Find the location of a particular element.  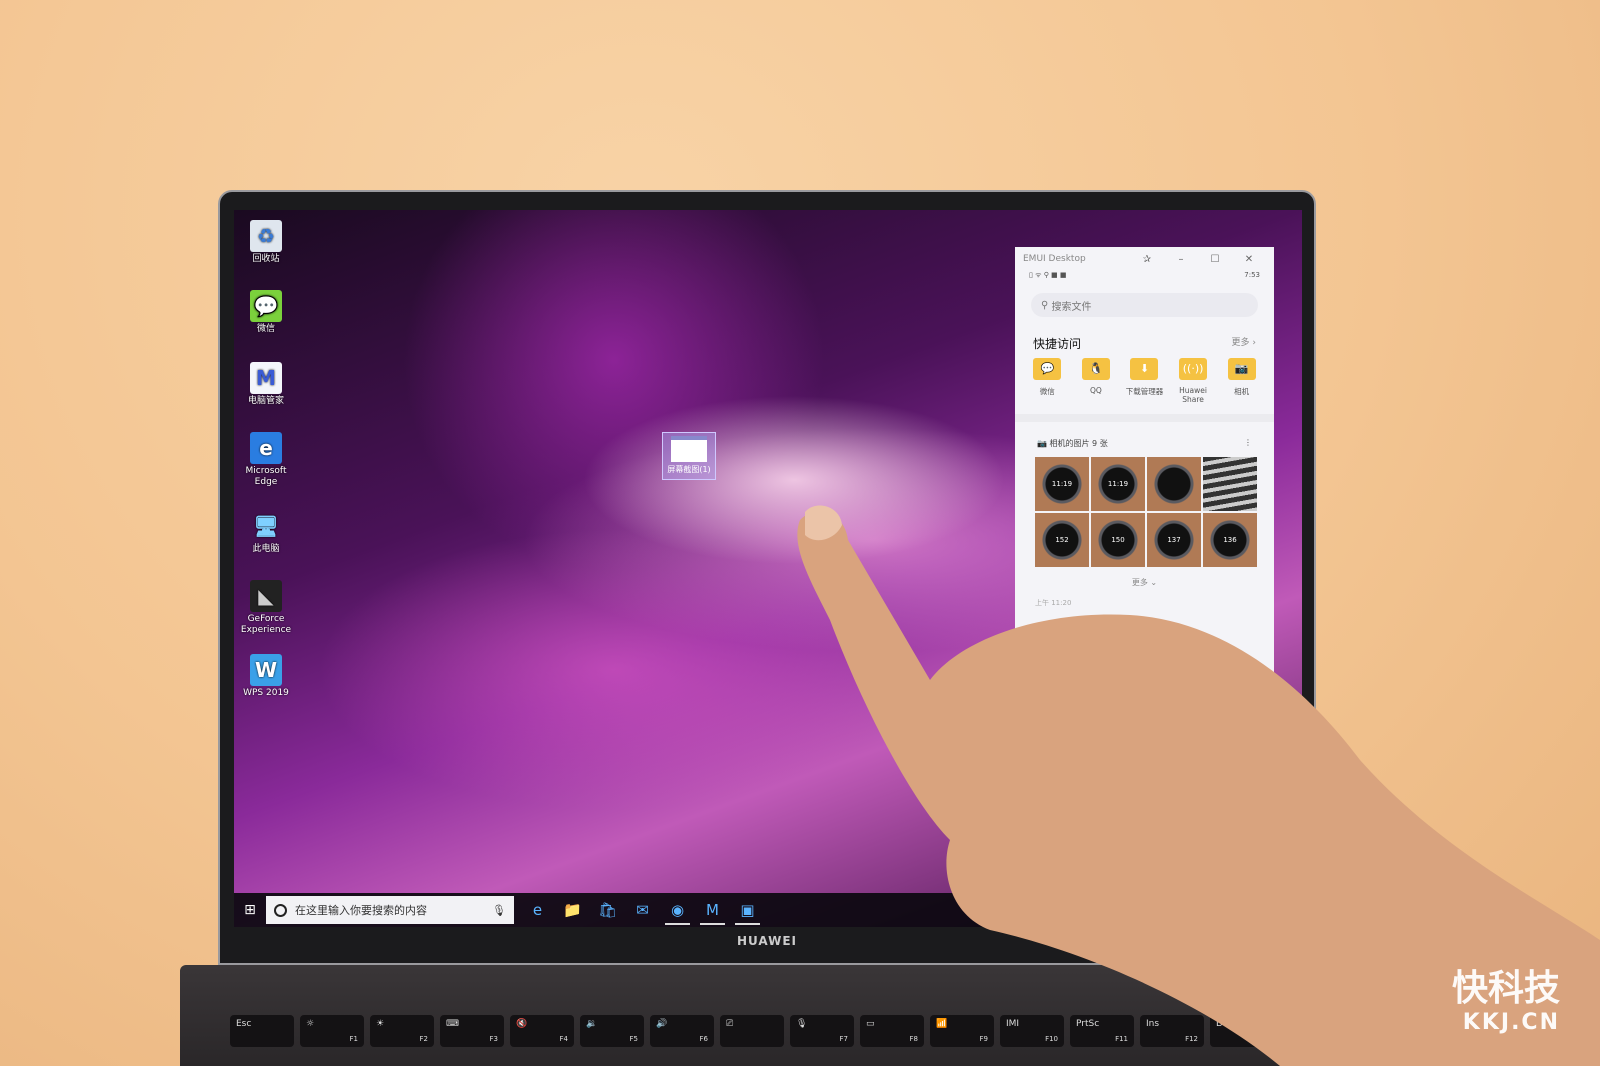

windows-start-button: ⊞ is located at coordinates (250, 910).